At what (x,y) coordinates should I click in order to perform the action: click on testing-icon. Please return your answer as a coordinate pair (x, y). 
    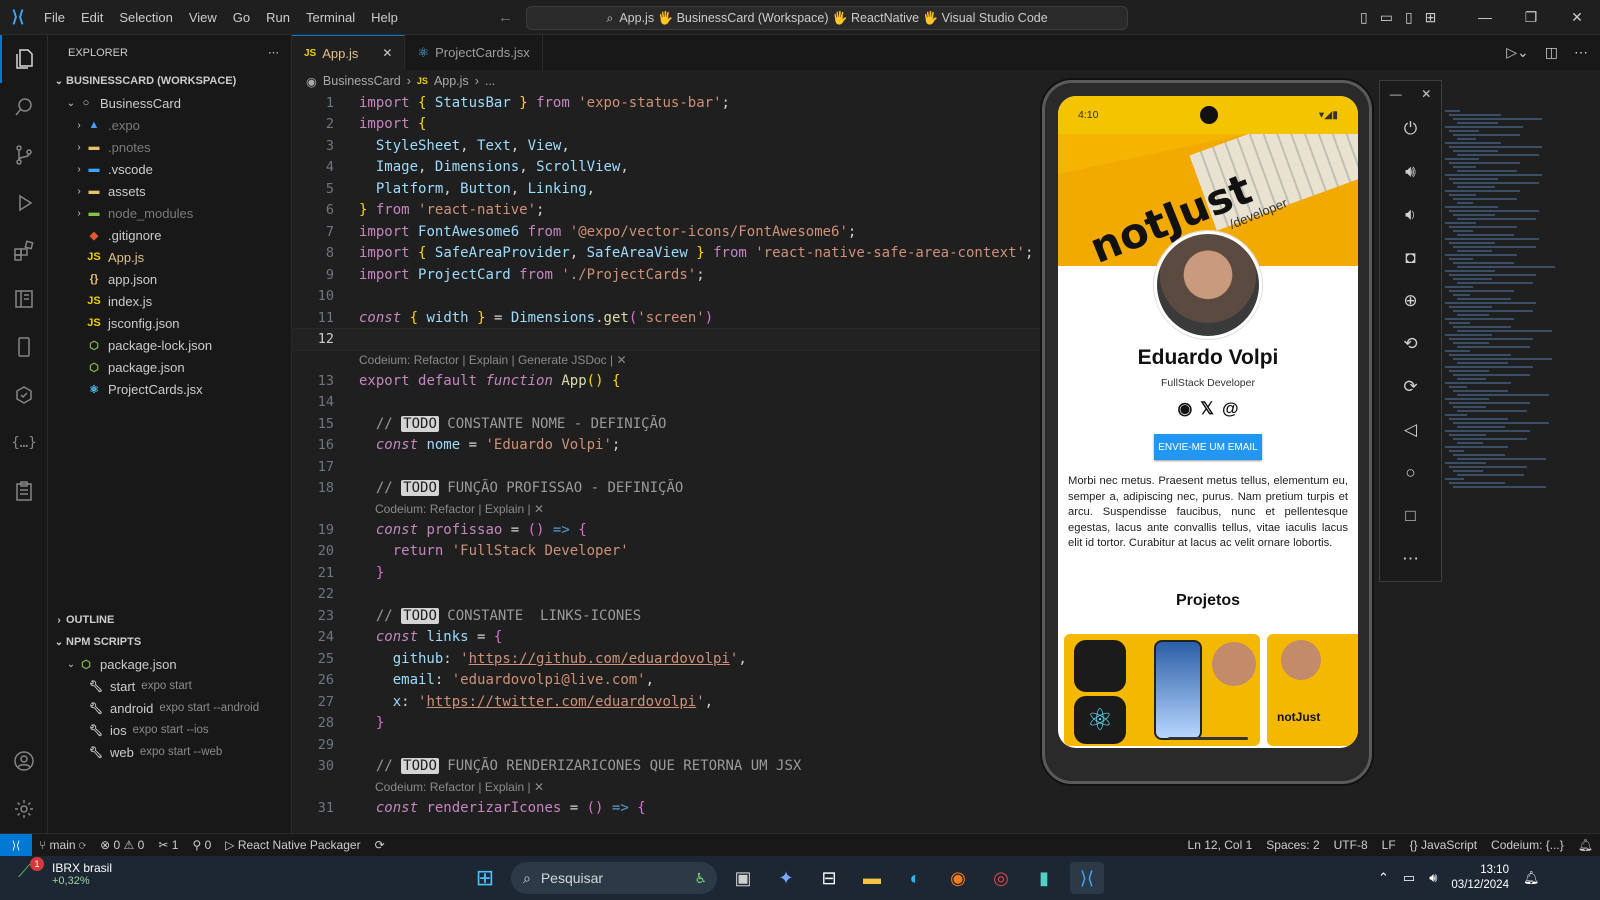
    Looking at the image, I should click on (24, 395).